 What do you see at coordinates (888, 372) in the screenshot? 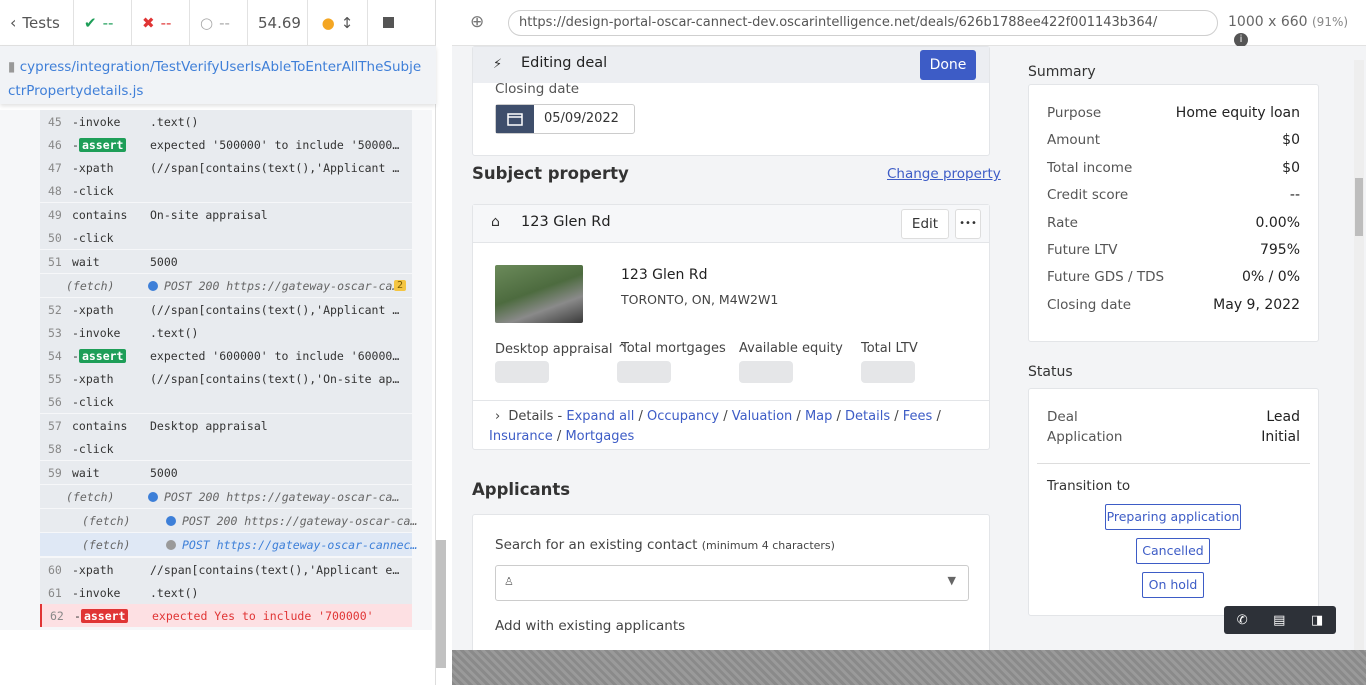
I see `loading-skeleton` at bounding box center [888, 372].